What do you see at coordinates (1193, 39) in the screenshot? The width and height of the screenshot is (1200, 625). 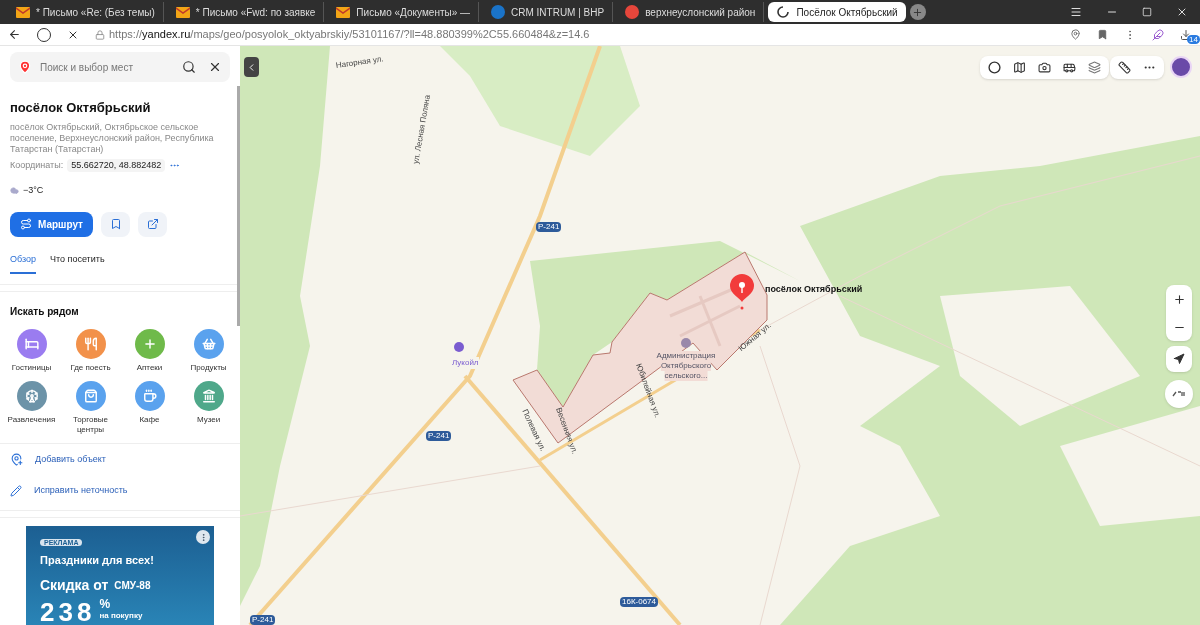 I see `download-count-badge: 14` at bounding box center [1193, 39].